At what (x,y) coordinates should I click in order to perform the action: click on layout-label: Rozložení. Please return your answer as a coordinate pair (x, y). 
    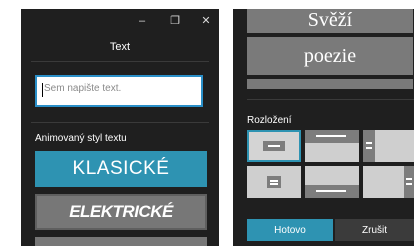
    Looking at the image, I should click on (269, 120).